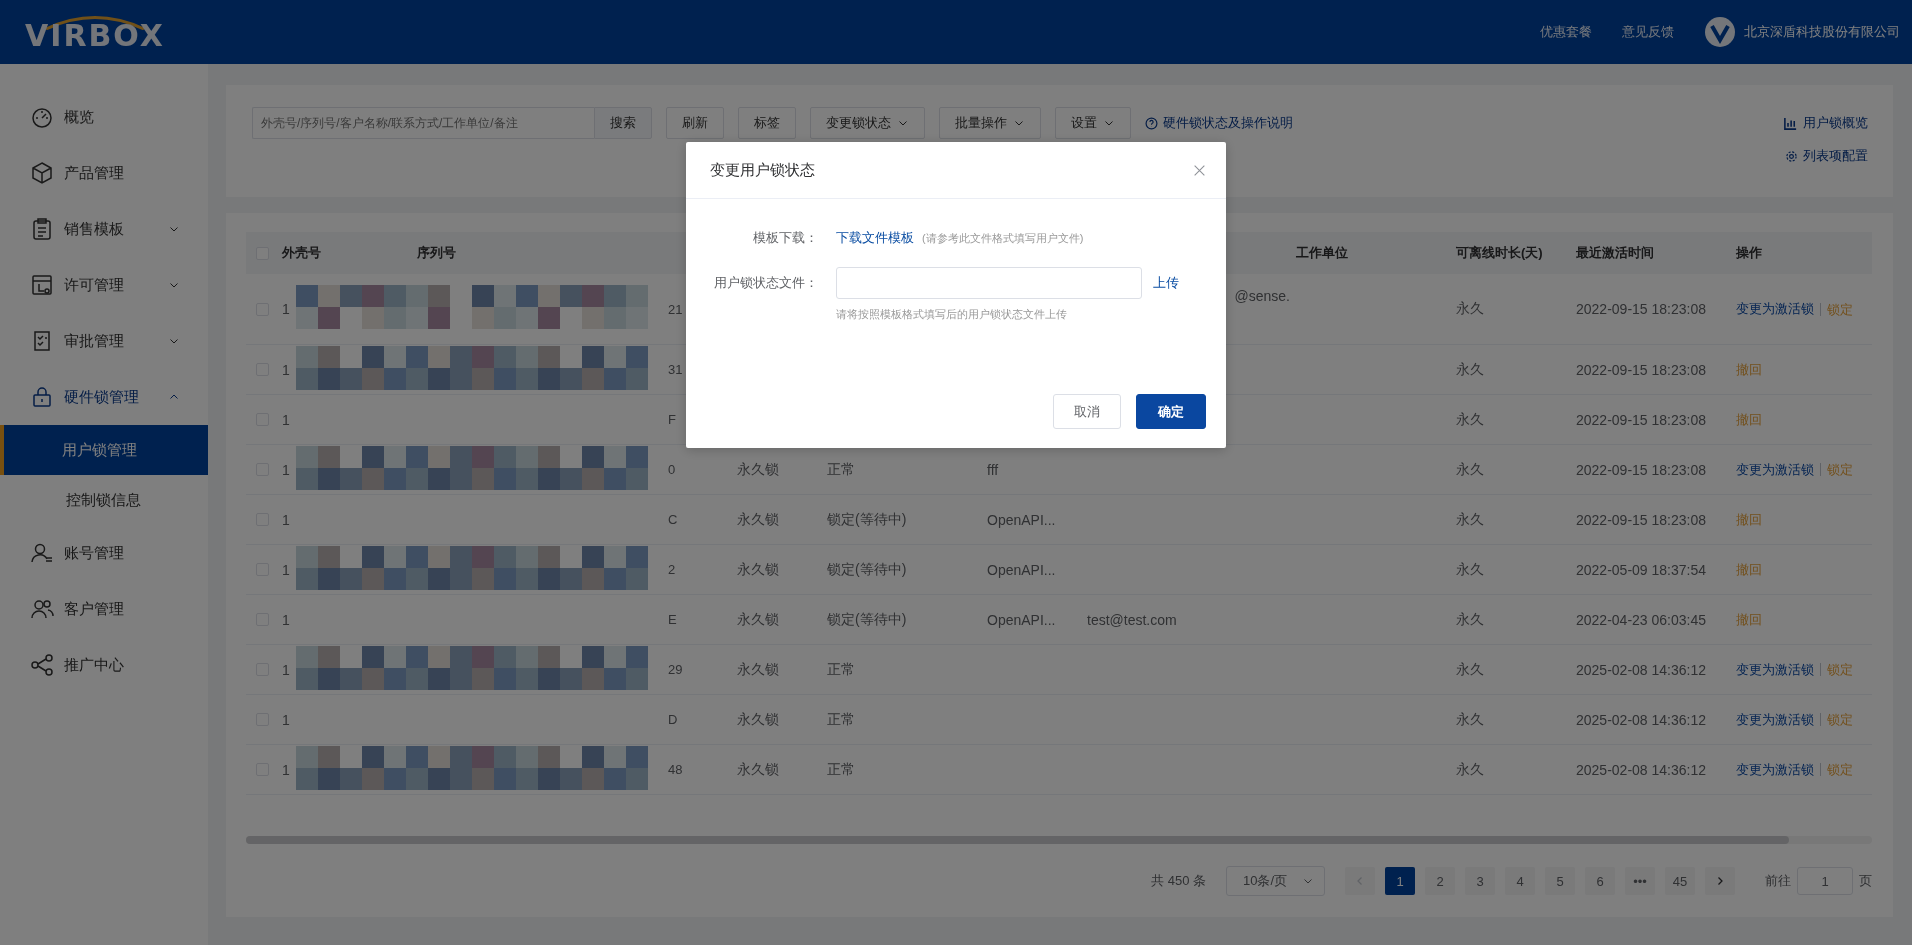 The image size is (1912, 945). I want to click on help-link: 硬件锁状态及操作说明, so click(1219, 123).